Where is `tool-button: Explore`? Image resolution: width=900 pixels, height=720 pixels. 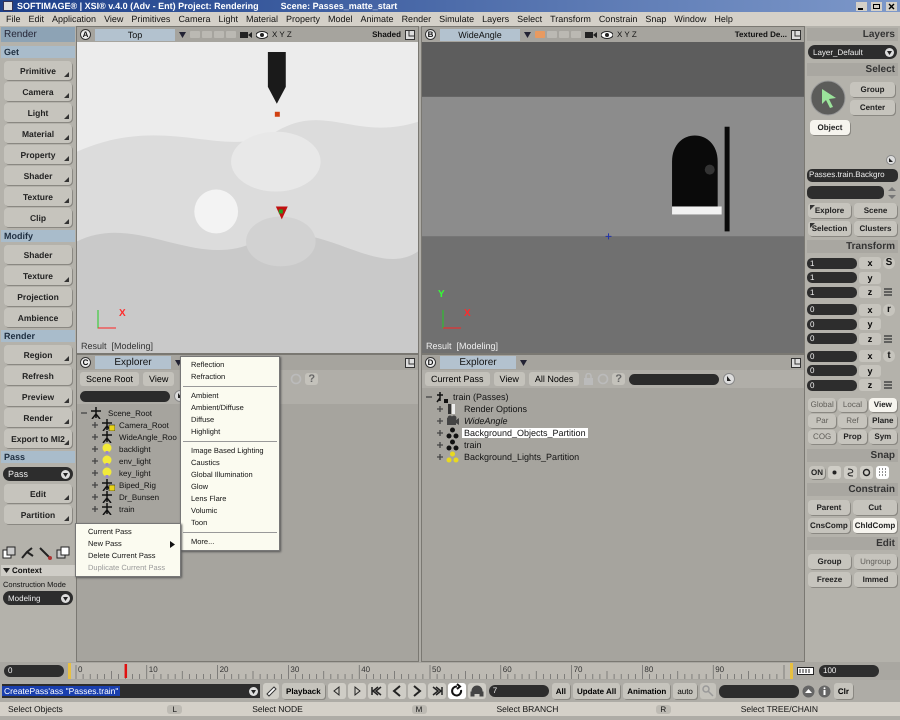 tool-button: Explore is located at coordinates (829, 210).